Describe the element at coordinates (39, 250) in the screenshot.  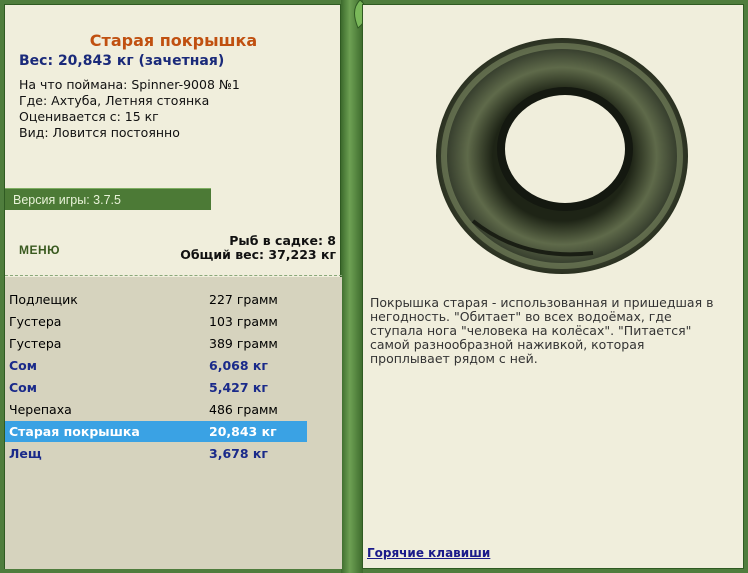
I see `menu-button: МЕНЮ` at that location.